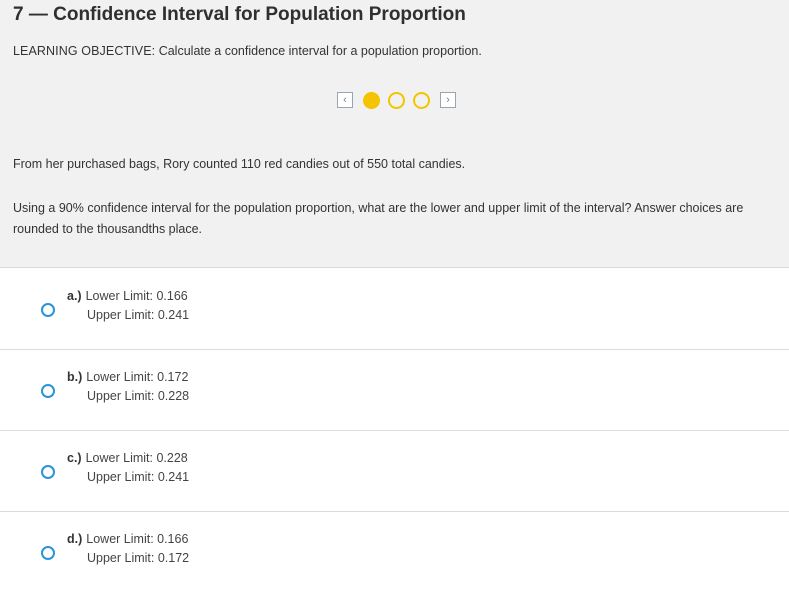 The width and height of the screenshot is (789, 593). Describe the element at coordinates (75, 539) in the screenshot. I see `choice-letter: d.)` at that location.